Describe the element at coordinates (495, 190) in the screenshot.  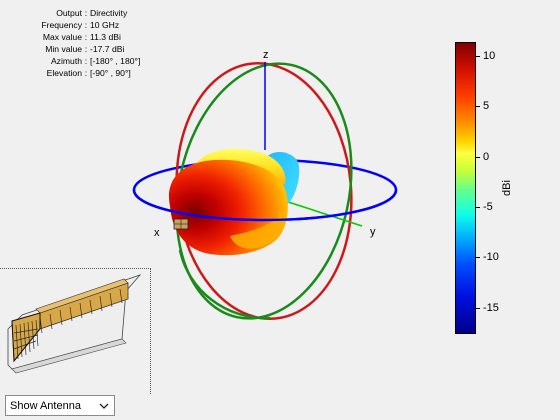
I see `colorbar: 10 5 0 -5 -10 -15 dBi` at that location.